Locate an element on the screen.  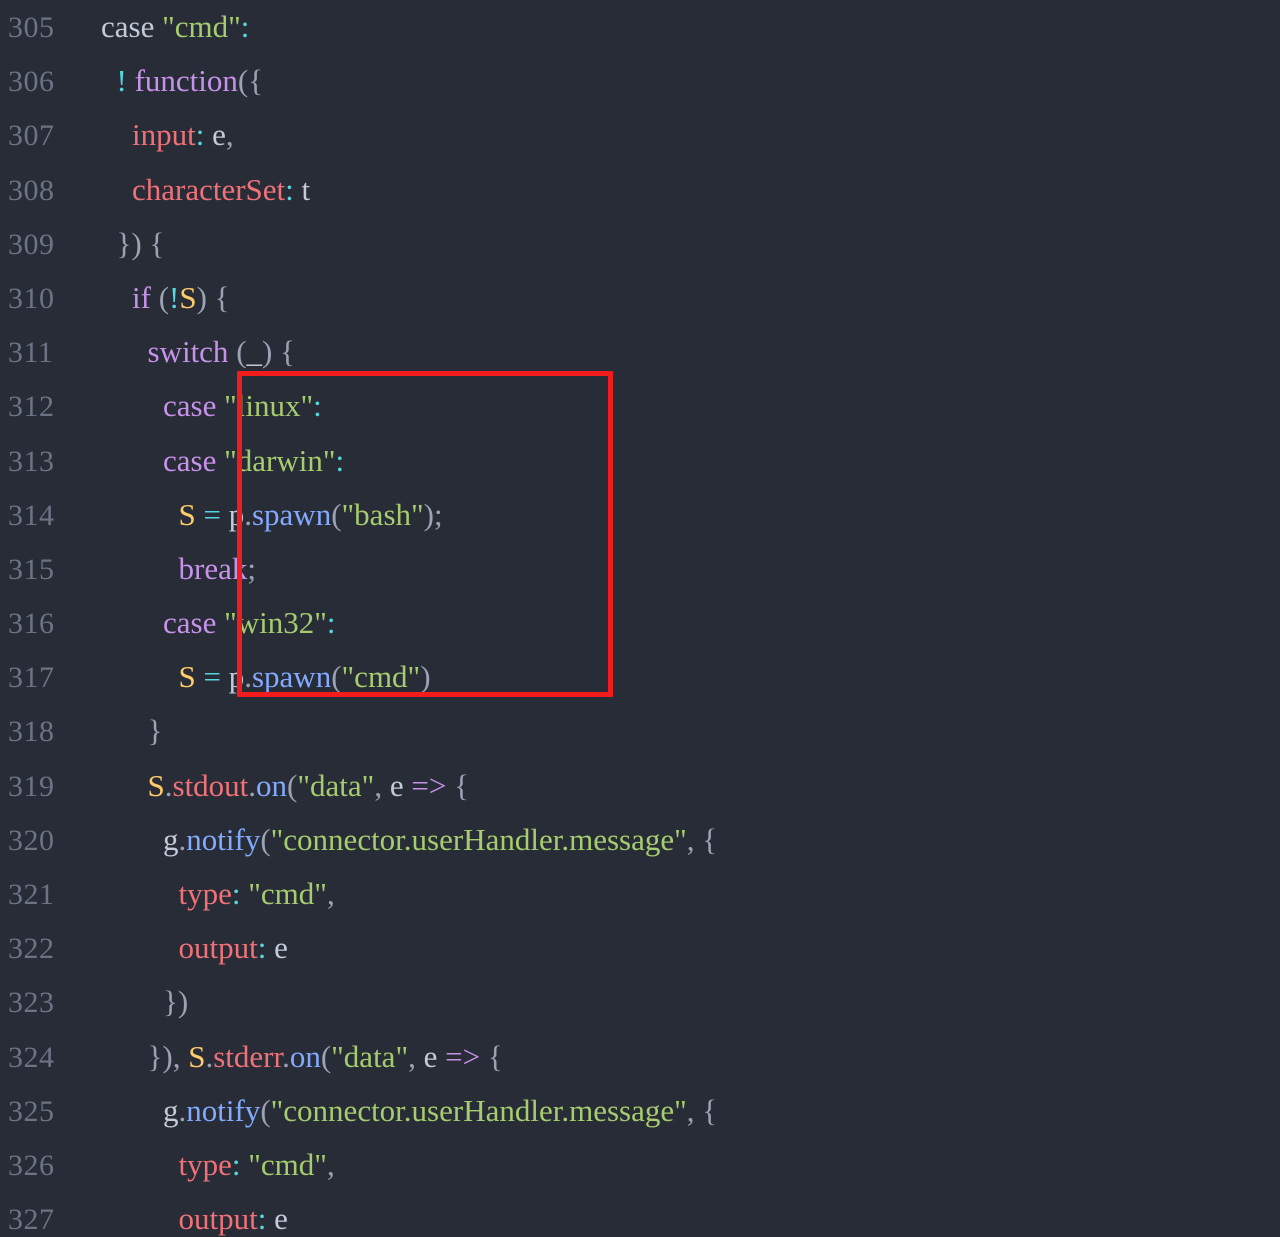
code-line: 305 case "cmd": is located at coordinates (640, 27).